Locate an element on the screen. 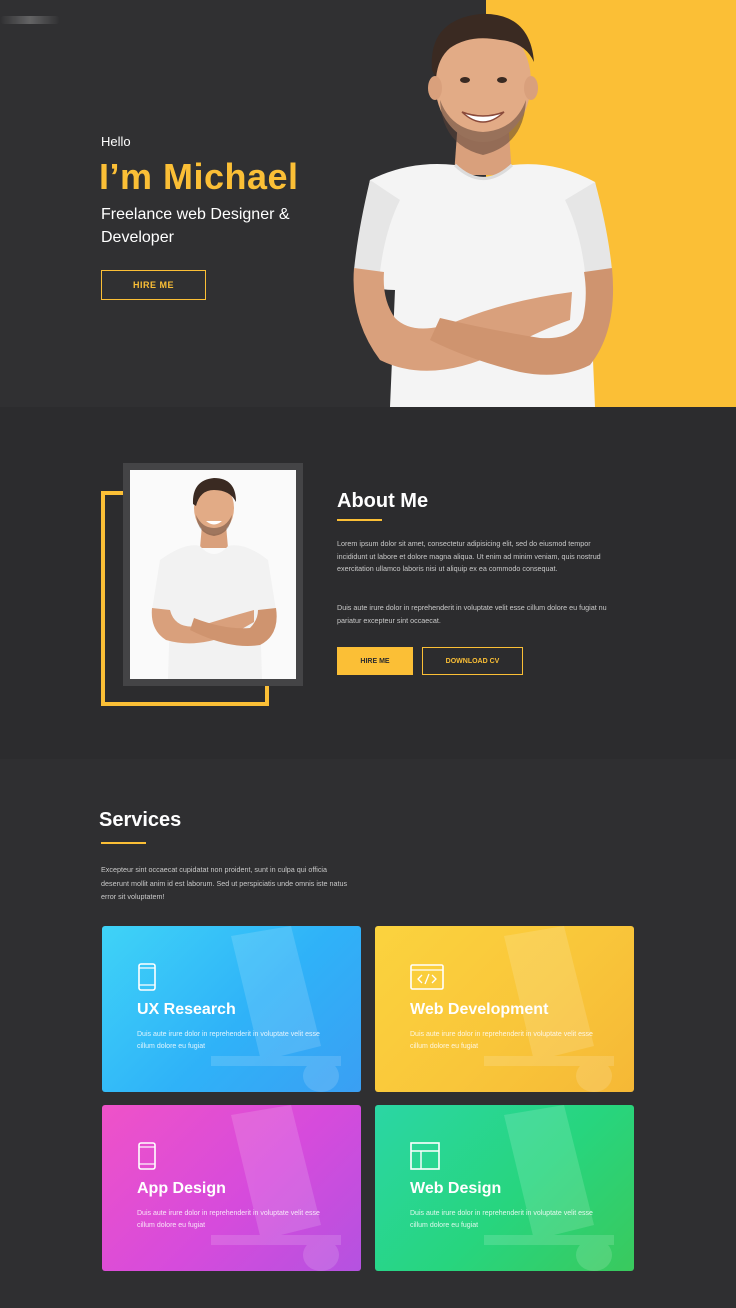 This screenshot has width=736, height=1308. download-cv-button: DOWNLOAD CV is located at coordinates (472, 661).